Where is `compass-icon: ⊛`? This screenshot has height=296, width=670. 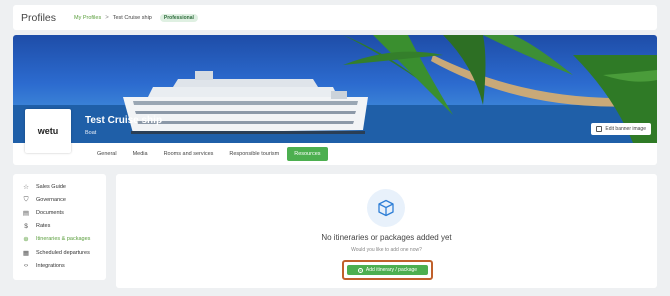
compass-icon: ⊛ is located at coordinates (26, 240).